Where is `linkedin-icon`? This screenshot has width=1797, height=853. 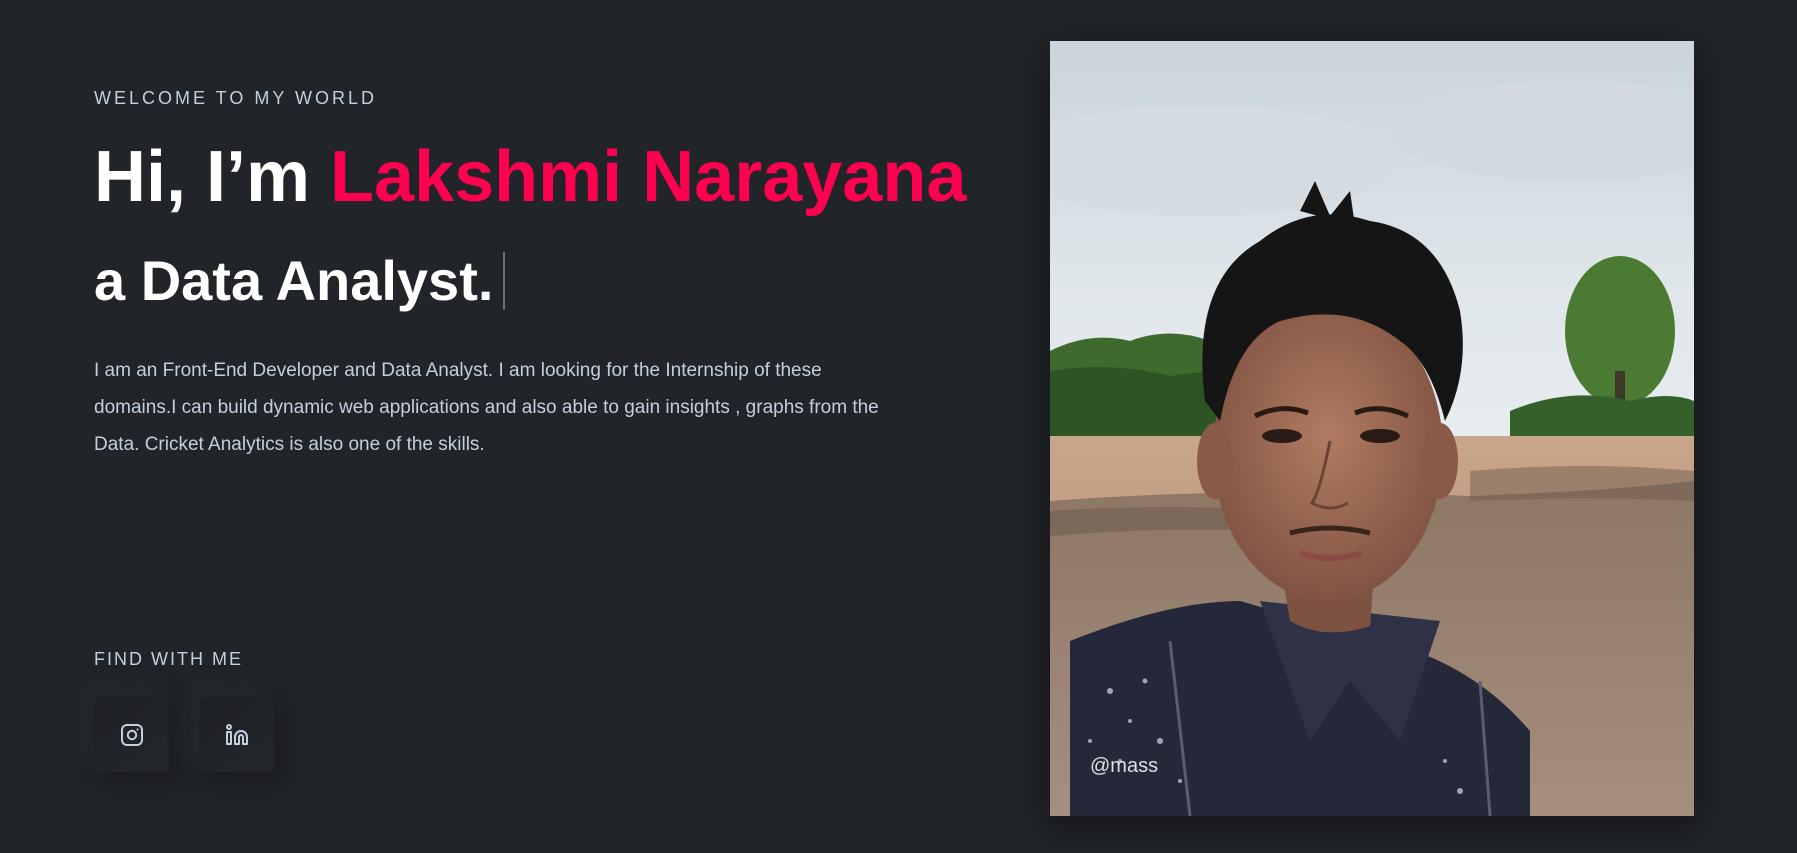 linkedin-icon is located at coordinates (236, 734).